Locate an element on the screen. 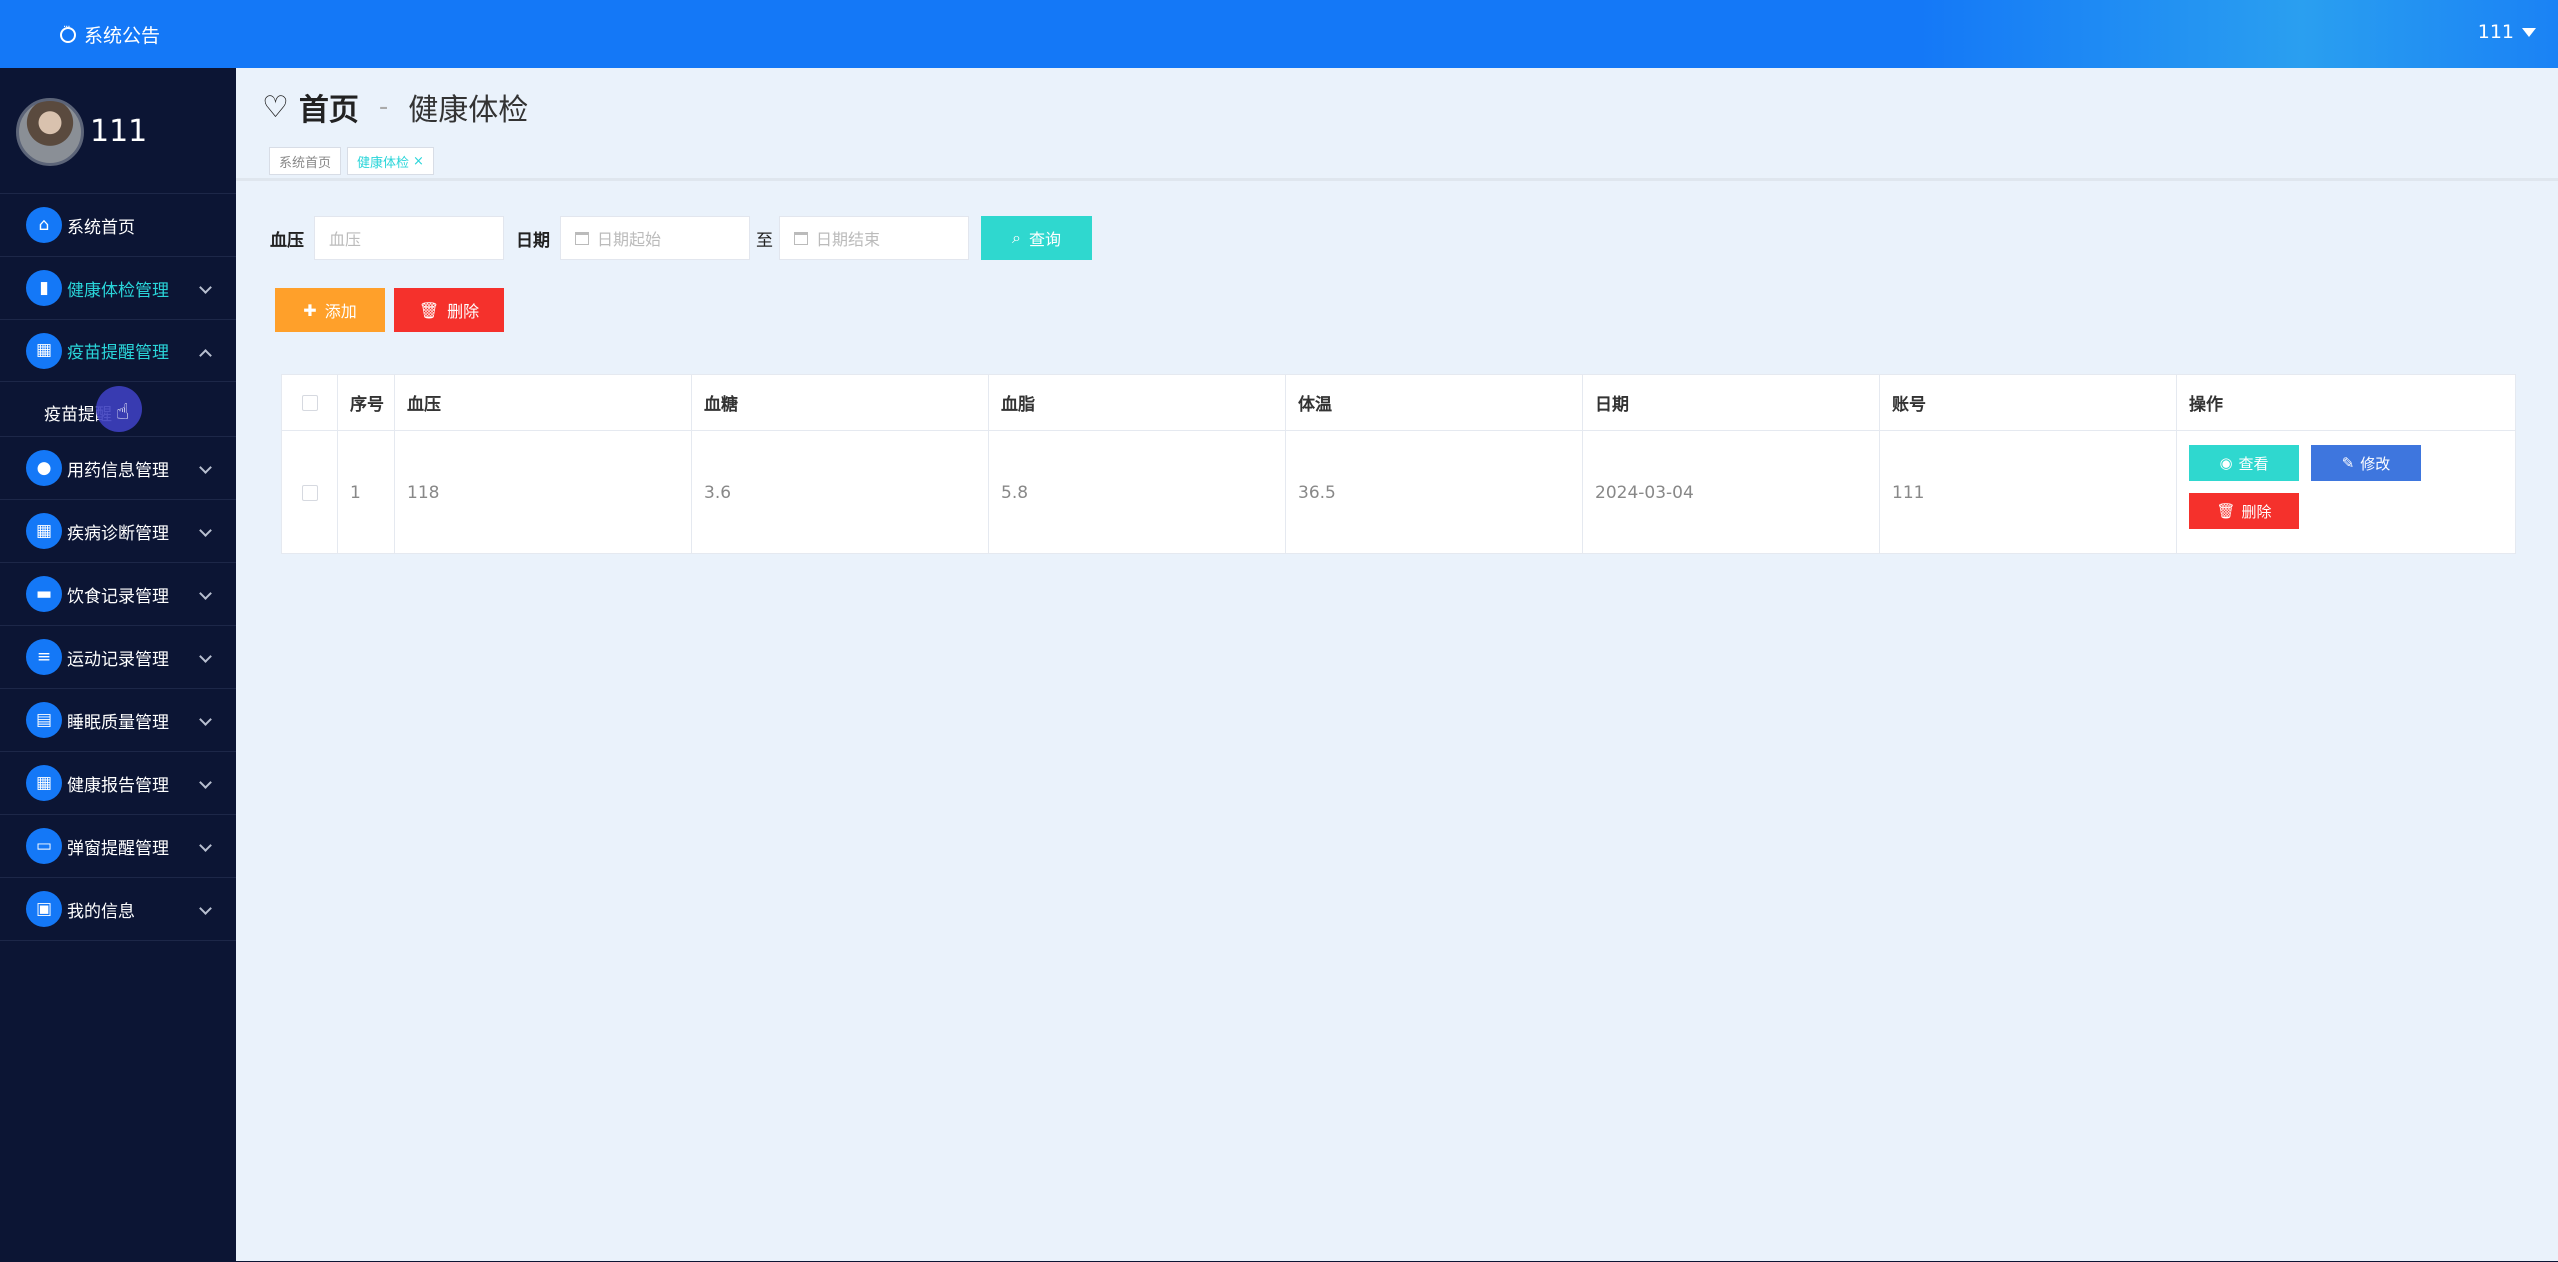  sidebar-item-diet: ▬ 饮食记录管理 is located at coordinates (118, 594).